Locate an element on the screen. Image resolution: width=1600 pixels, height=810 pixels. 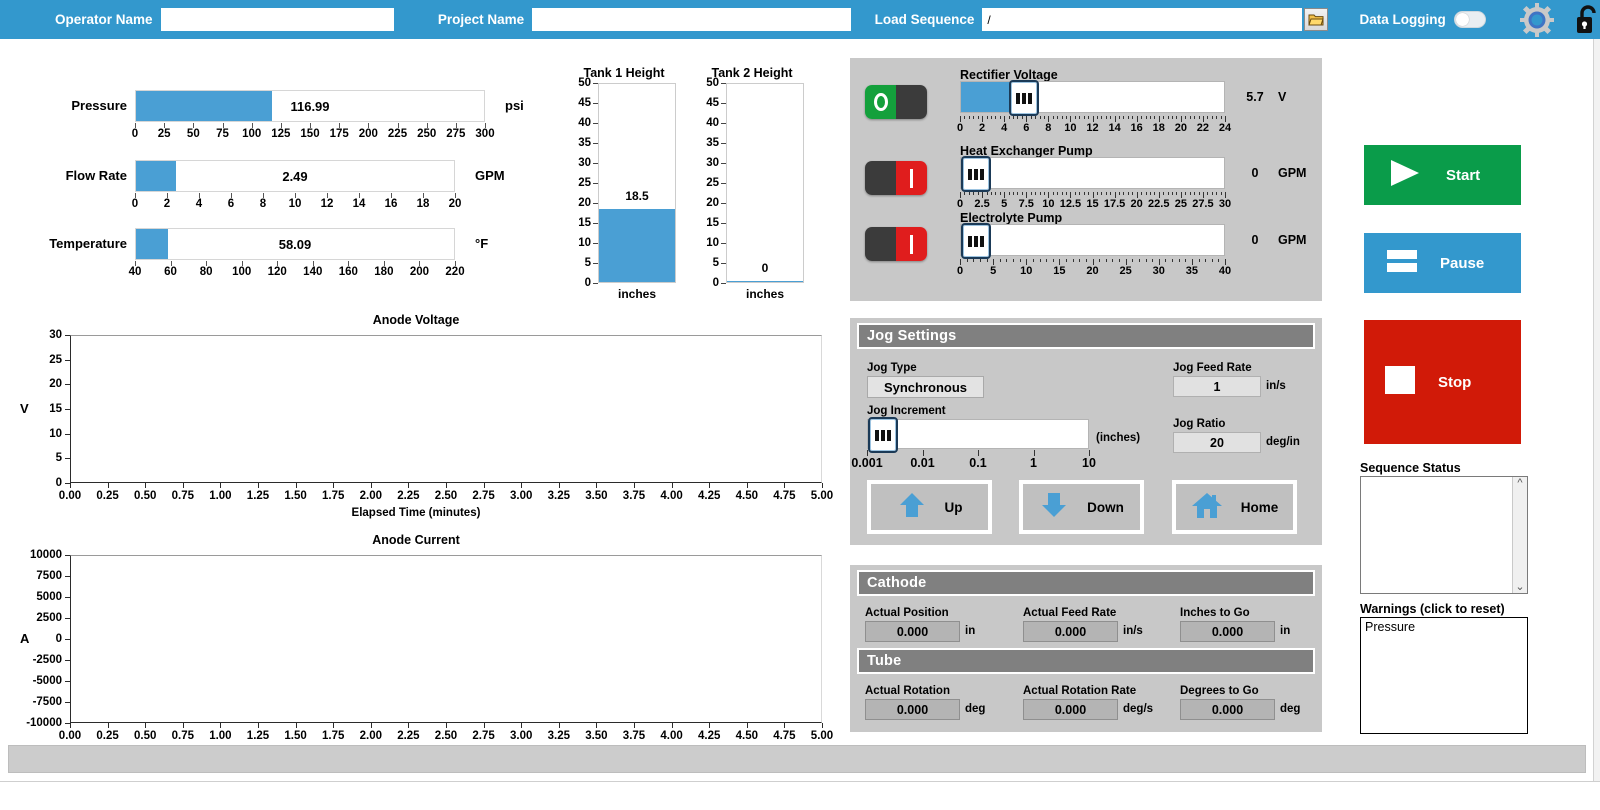
rectifier-voltage-power-switch is located at coordinates (896, 102).